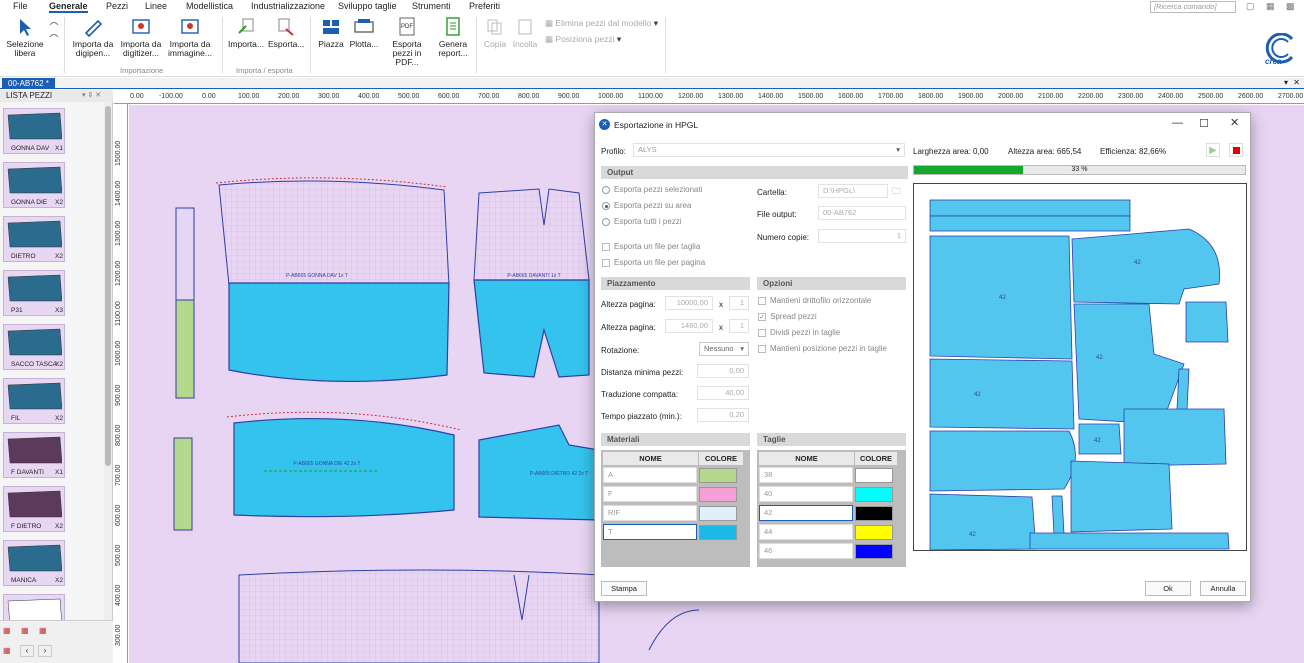 The width and height of the screenshot is (1304, 663). I want to click on incolla-button: Incolla, so click(525, 33).